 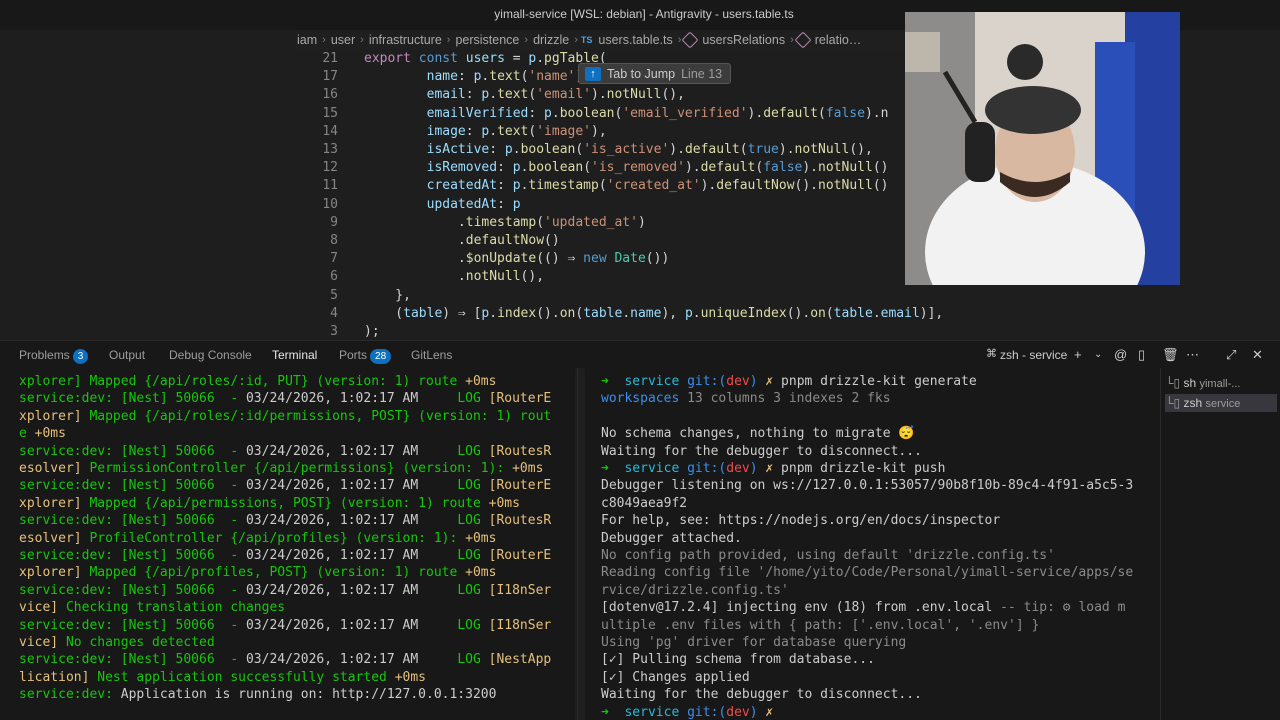 I want to click on code-line: 5 },, so click(x=640, y=296).